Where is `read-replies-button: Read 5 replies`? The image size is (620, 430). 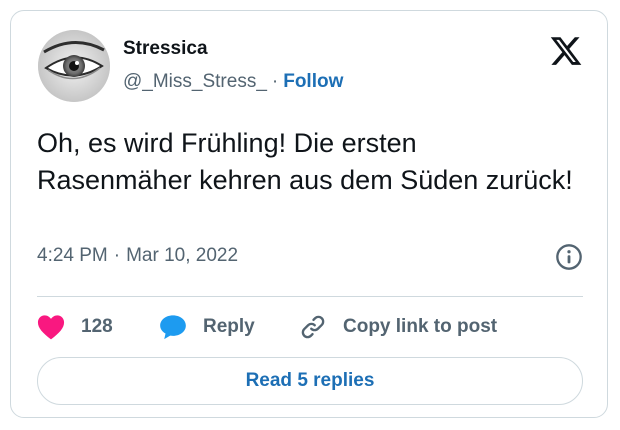
read-replies-button: Read 5 replies is located at coordinates (310, 381).